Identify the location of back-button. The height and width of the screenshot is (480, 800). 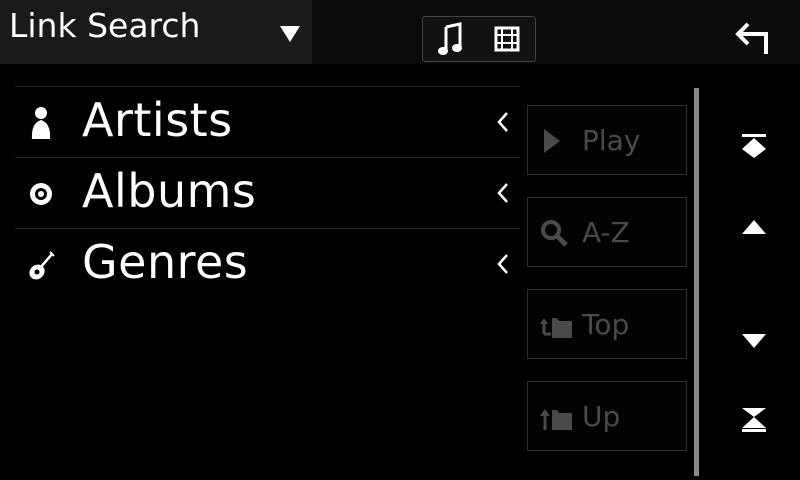
(752, 40).